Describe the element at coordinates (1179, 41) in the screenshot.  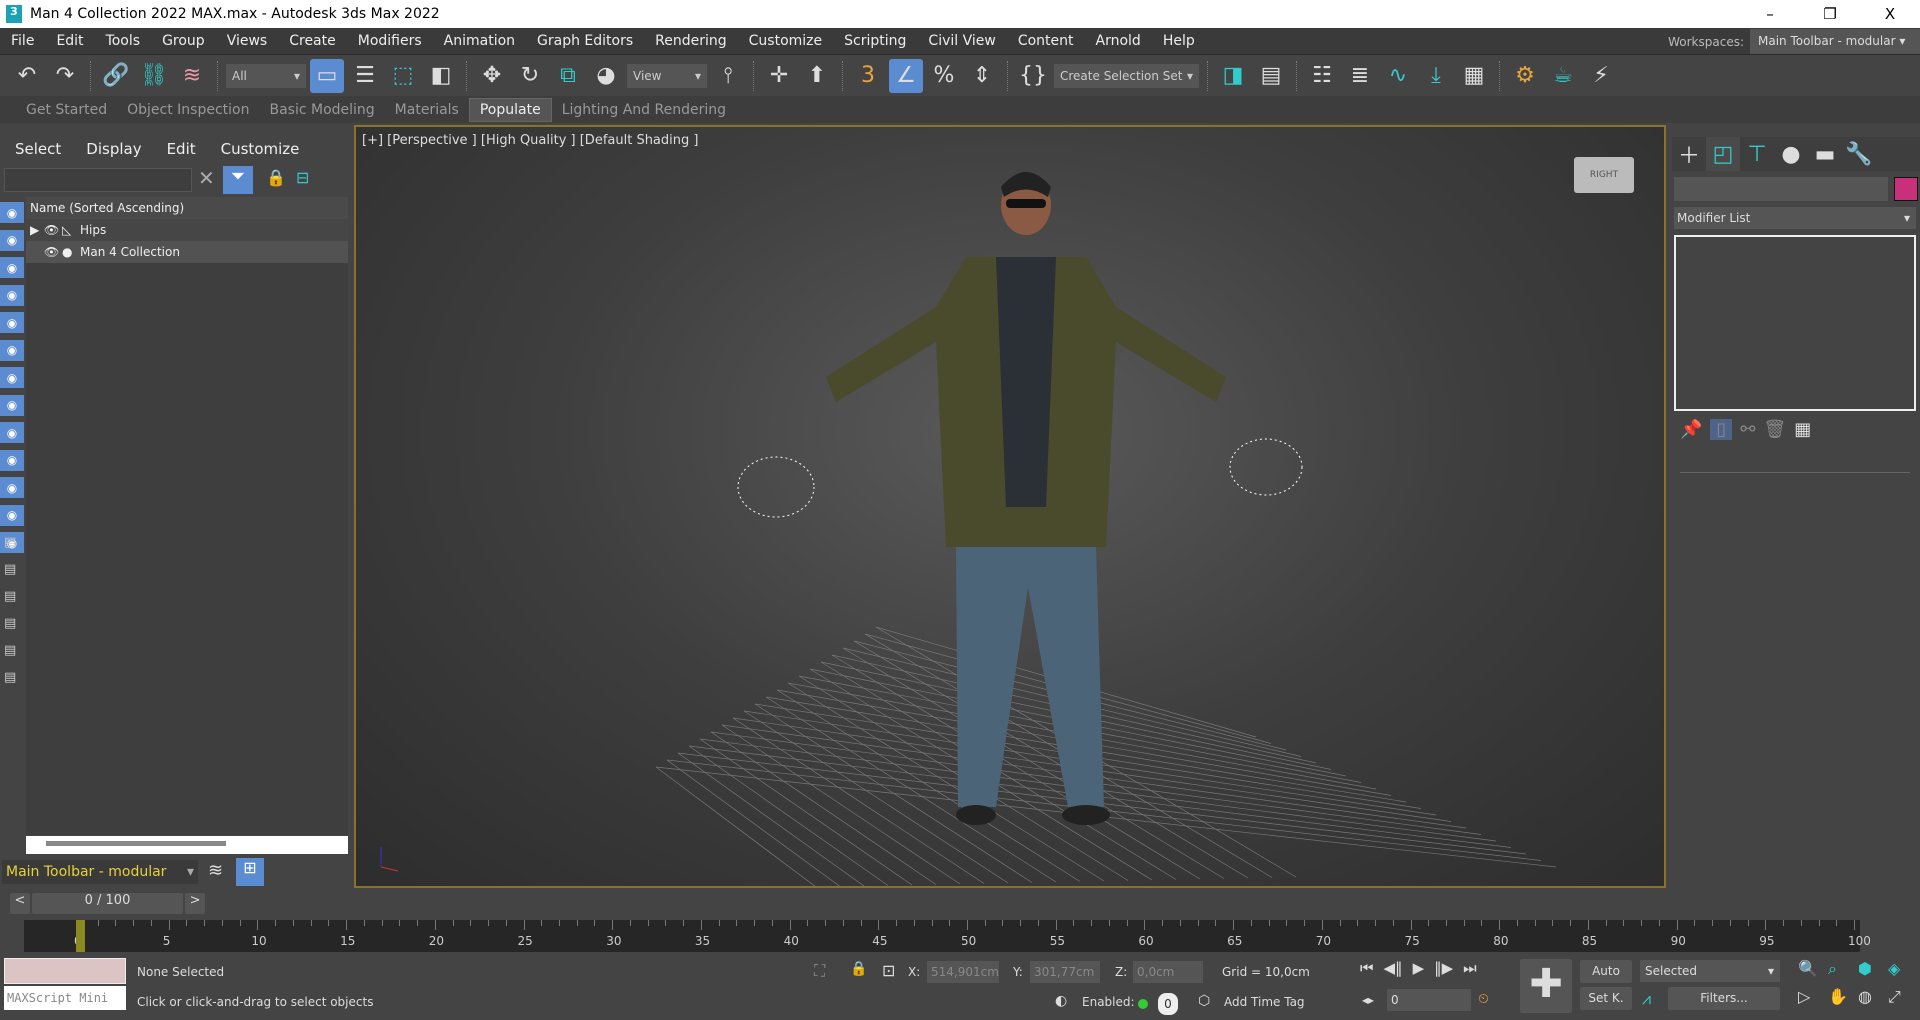
I see `menu-help: Help` at that location.